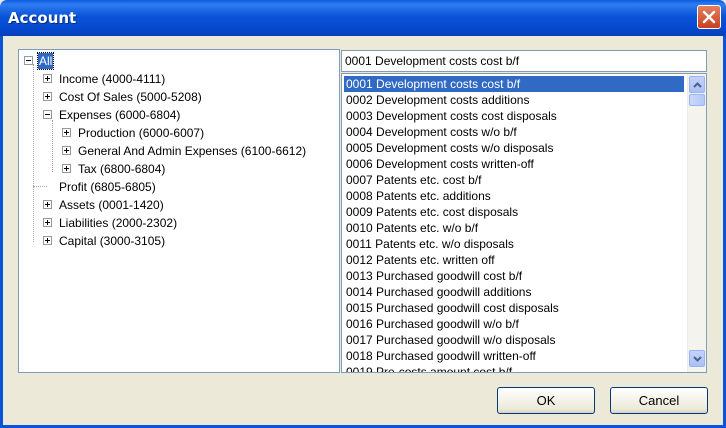 This screenshot has height=428, width=726. What do you see at coordinates (111, 205) in the screenshot?
I see `tree-node-label: Assets (0001-1420)` at bounding box center [111, 205].